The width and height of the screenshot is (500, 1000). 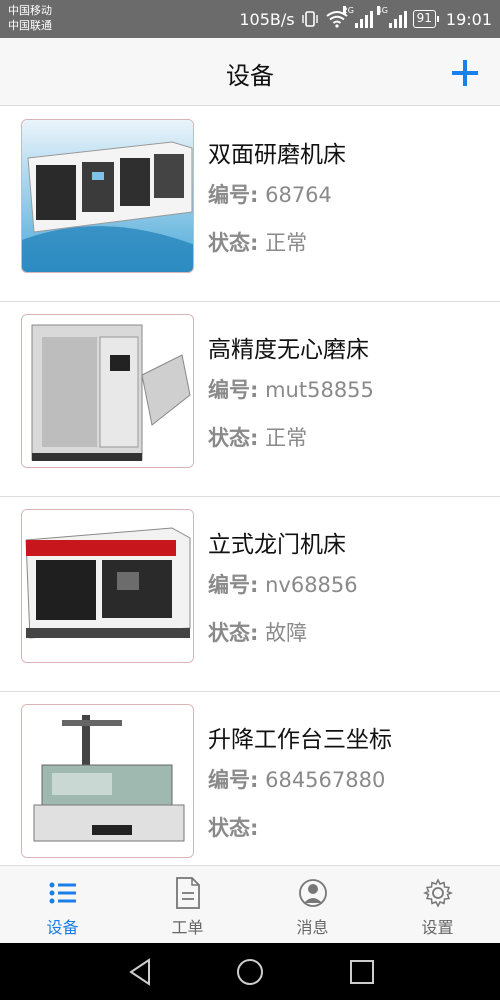 I want to click on tab-messages: 消息, so click(x=312, y=905).